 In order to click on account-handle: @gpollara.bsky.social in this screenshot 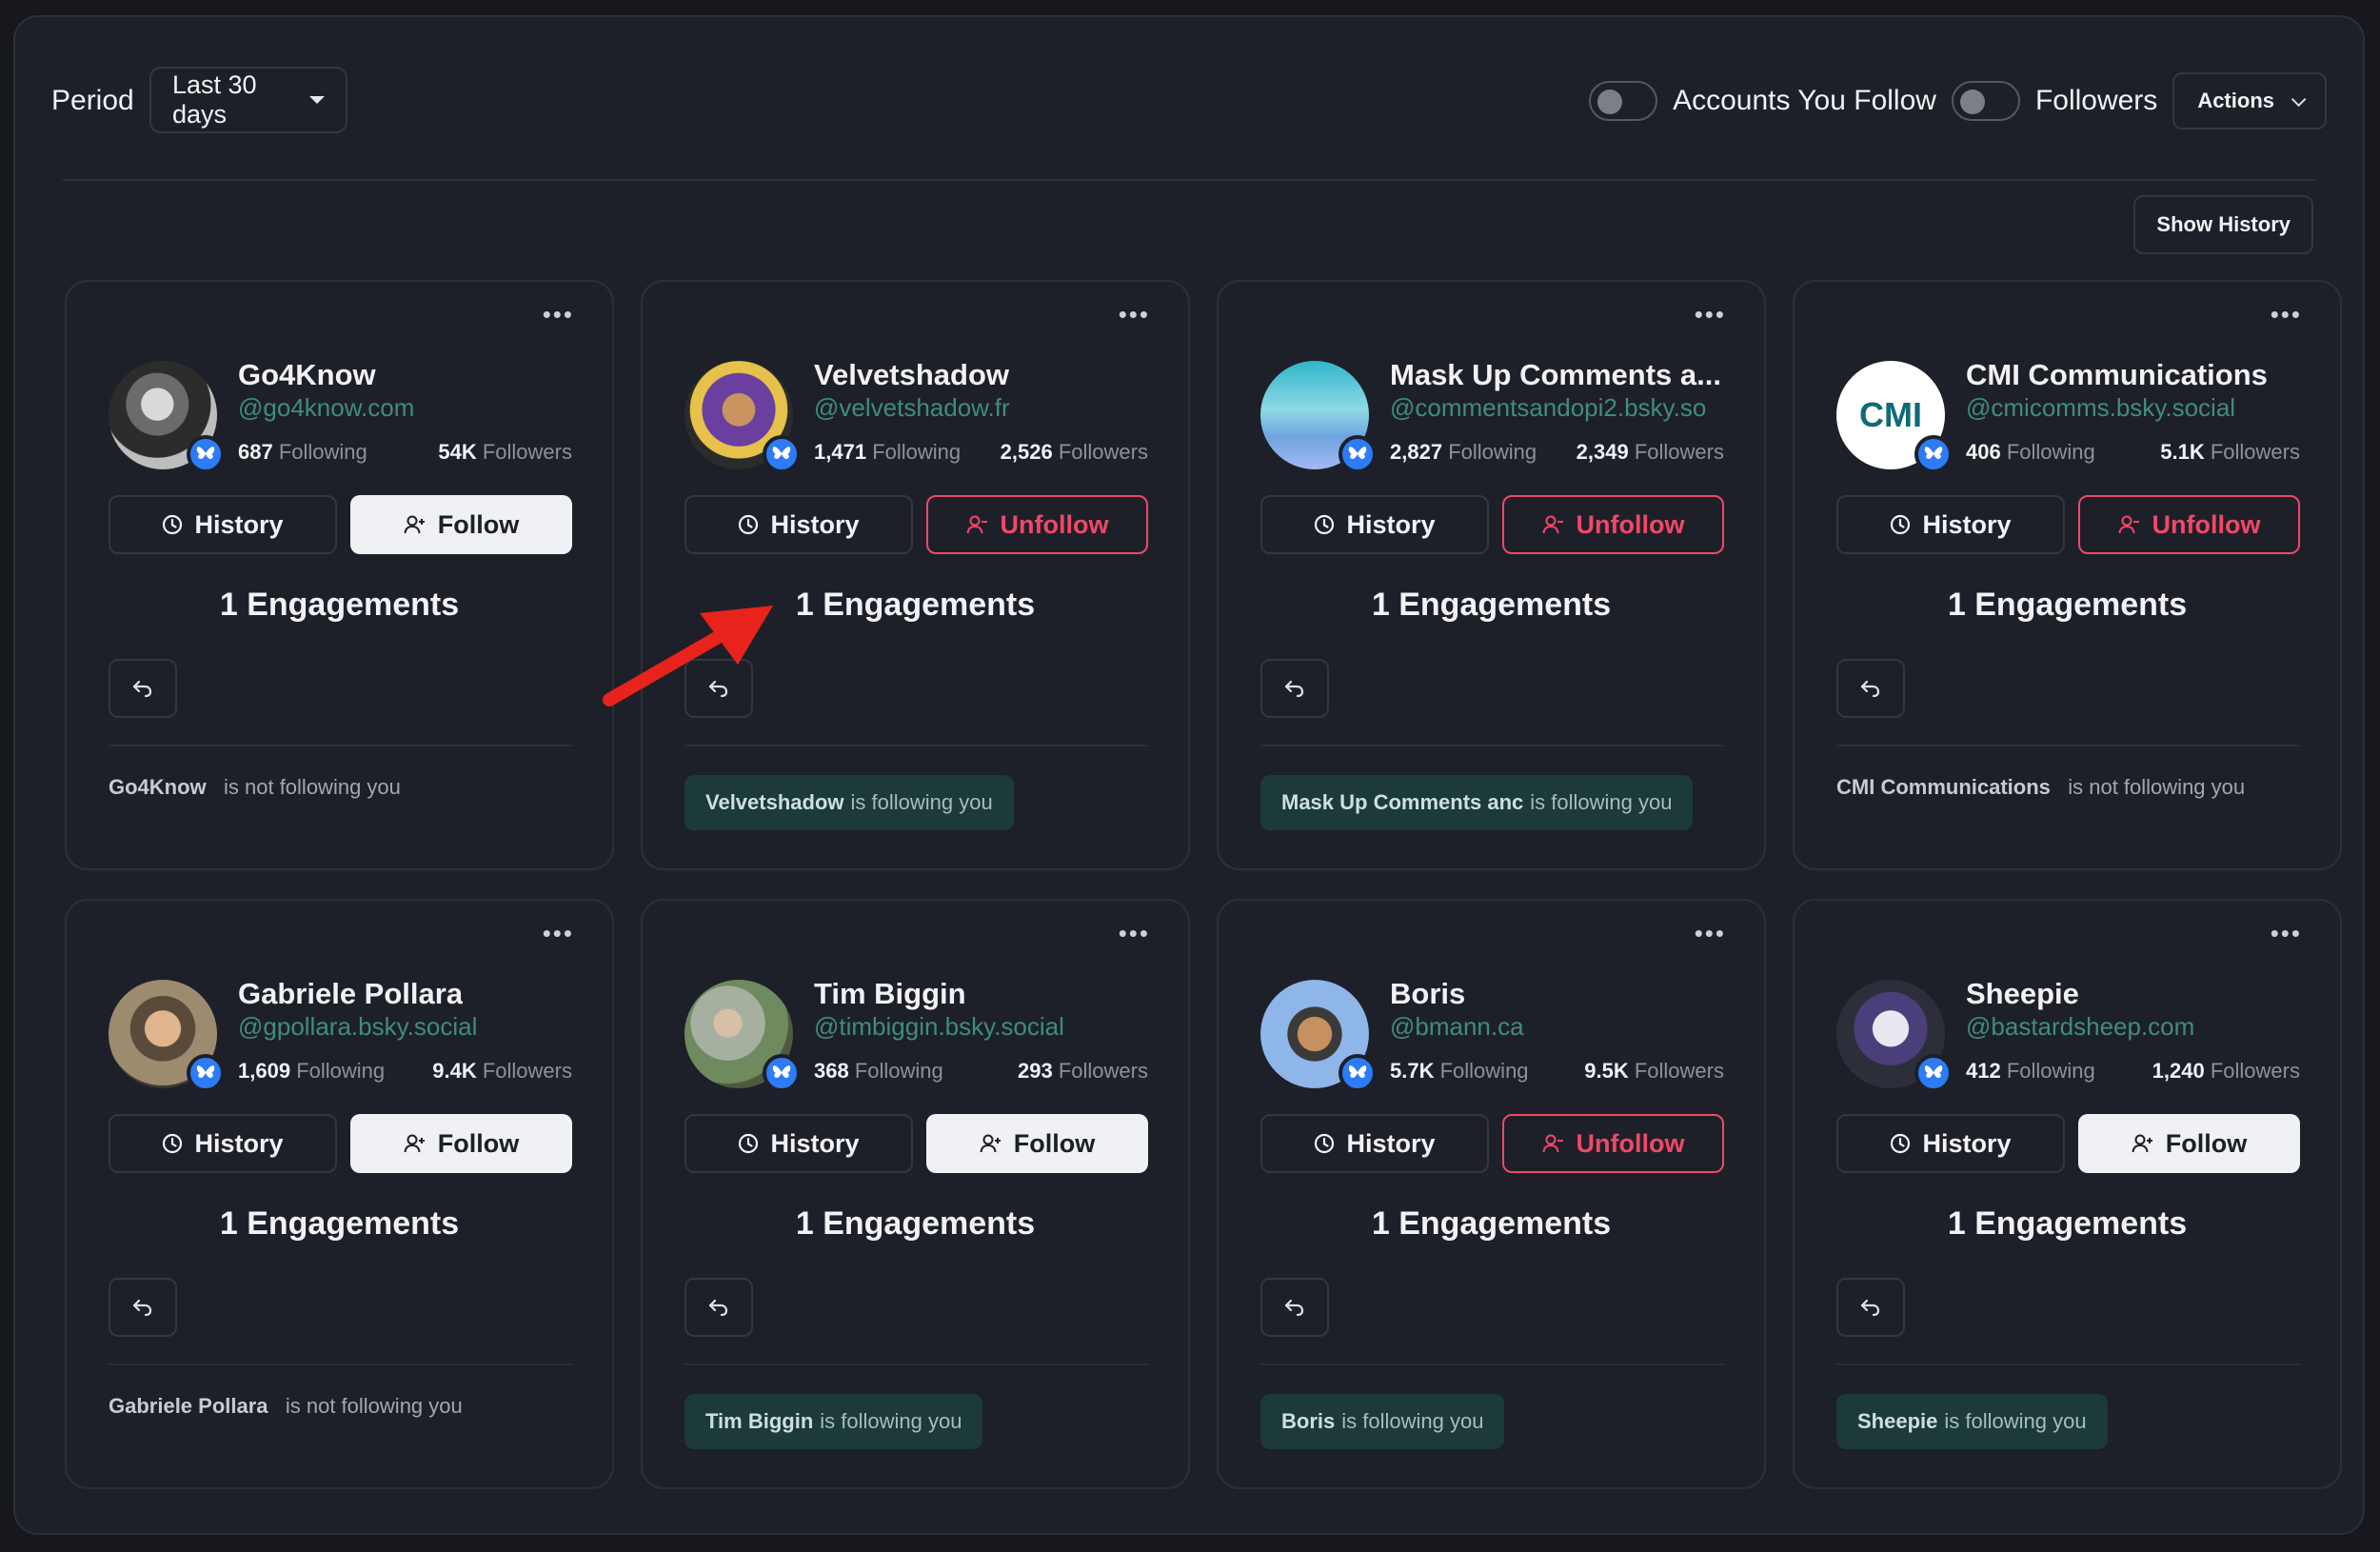, I will do `click(357, 1027)`.